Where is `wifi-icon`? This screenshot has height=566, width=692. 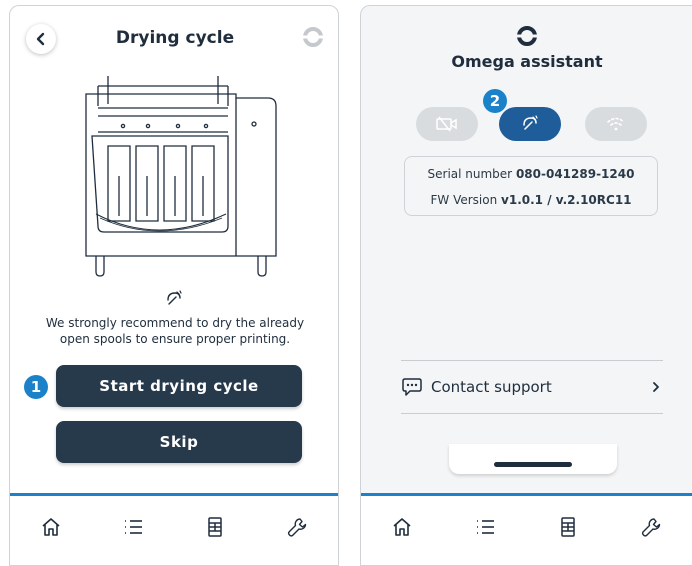 wifi-icon is located at coordinates (616, 124).